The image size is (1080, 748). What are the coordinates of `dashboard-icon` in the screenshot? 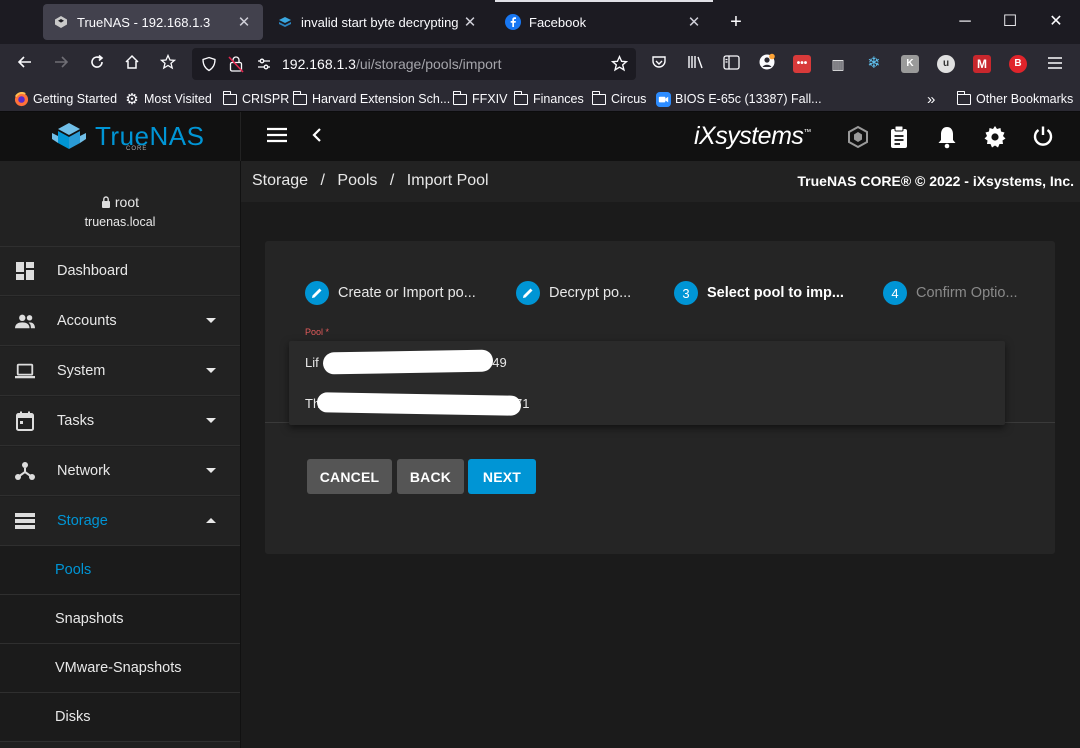 It's located at (25, 271).